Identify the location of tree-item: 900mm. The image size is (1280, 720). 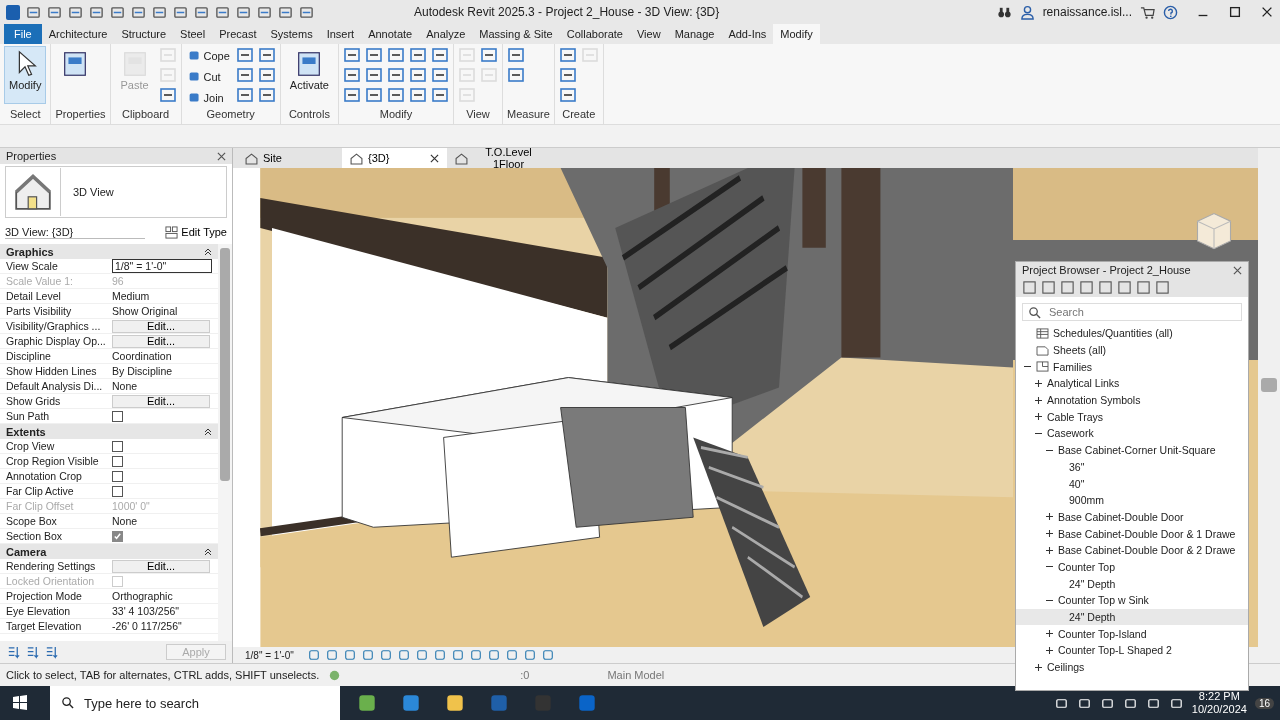
(1086, 500).